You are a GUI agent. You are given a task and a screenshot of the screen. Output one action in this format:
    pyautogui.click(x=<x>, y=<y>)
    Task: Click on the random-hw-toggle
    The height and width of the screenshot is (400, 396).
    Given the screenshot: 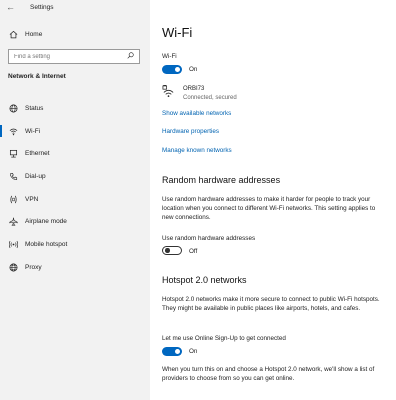 What is the action you would take?
    pyautogui.click(x=172, y=250)
    